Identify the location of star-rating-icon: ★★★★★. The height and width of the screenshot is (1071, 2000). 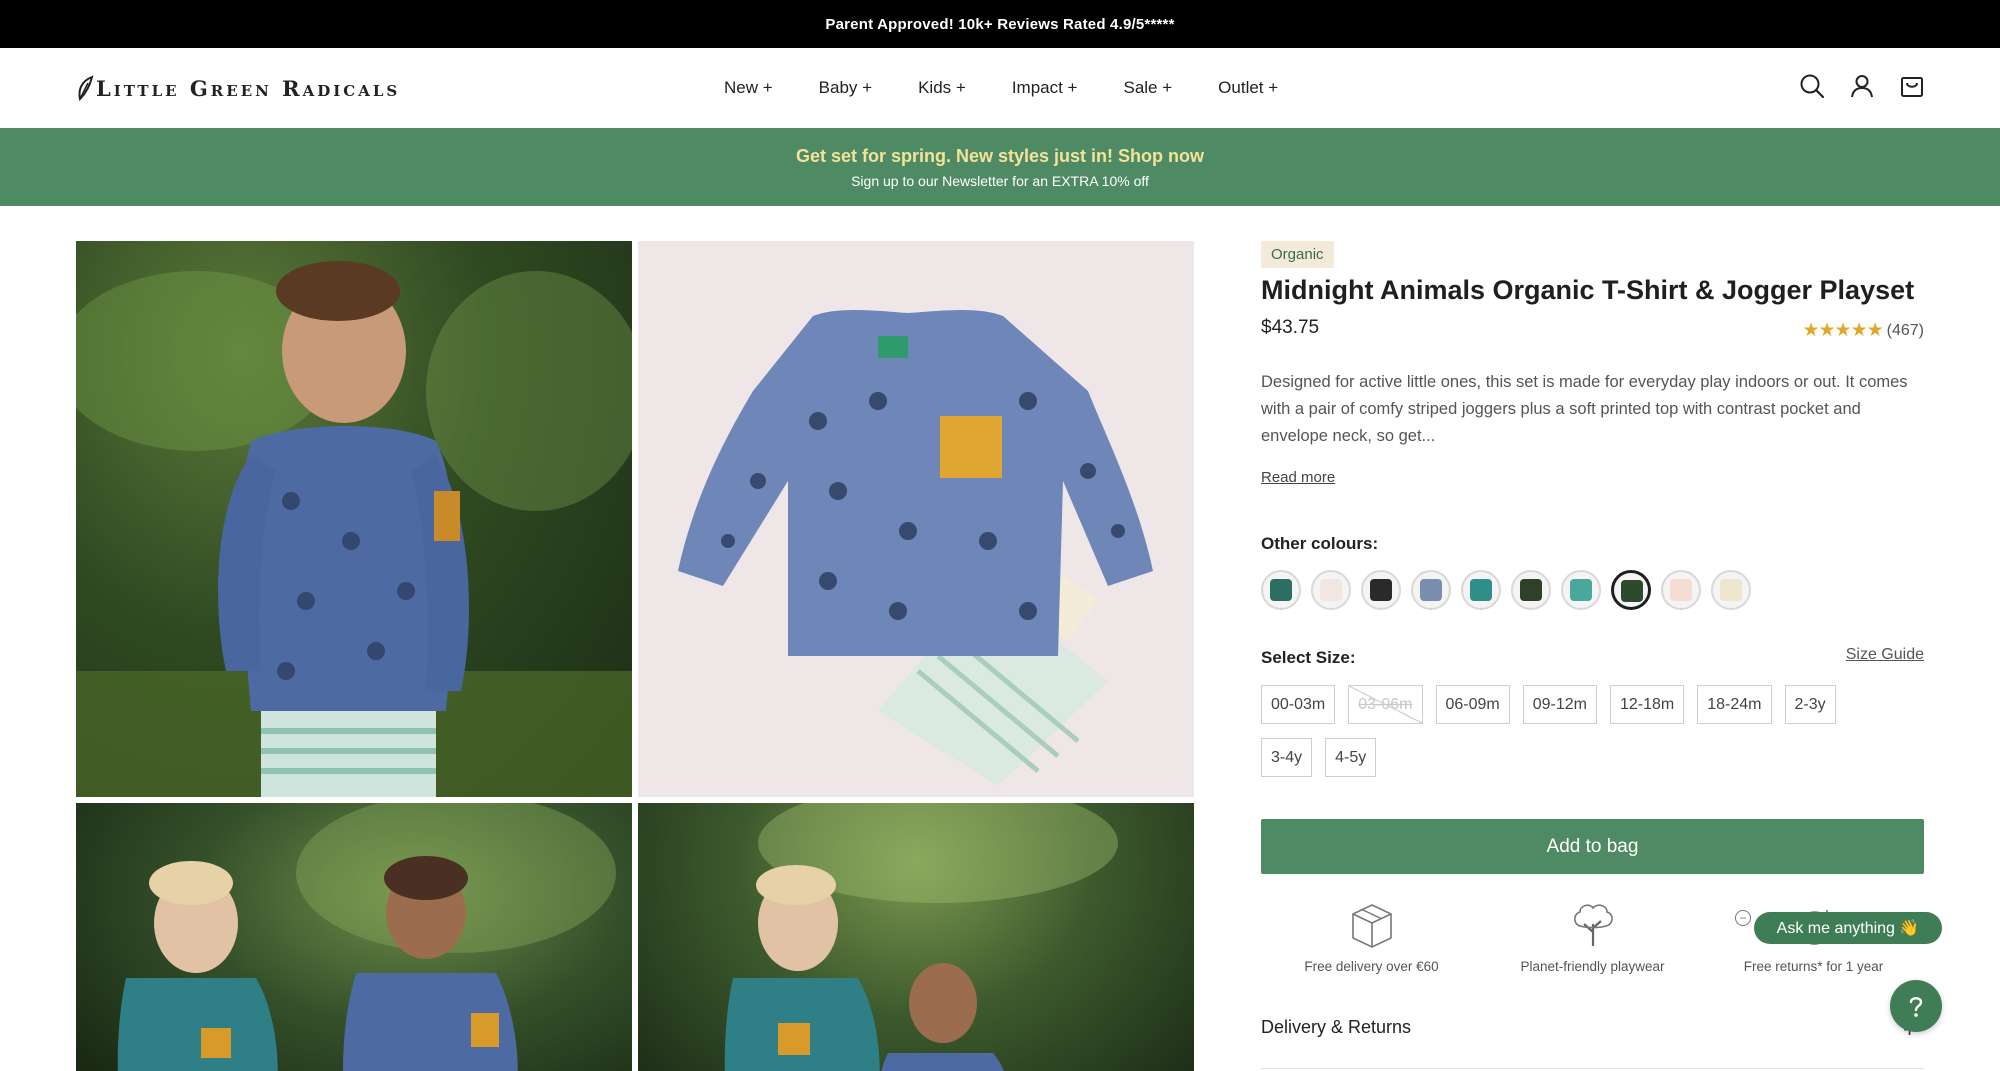
(1842, 330).